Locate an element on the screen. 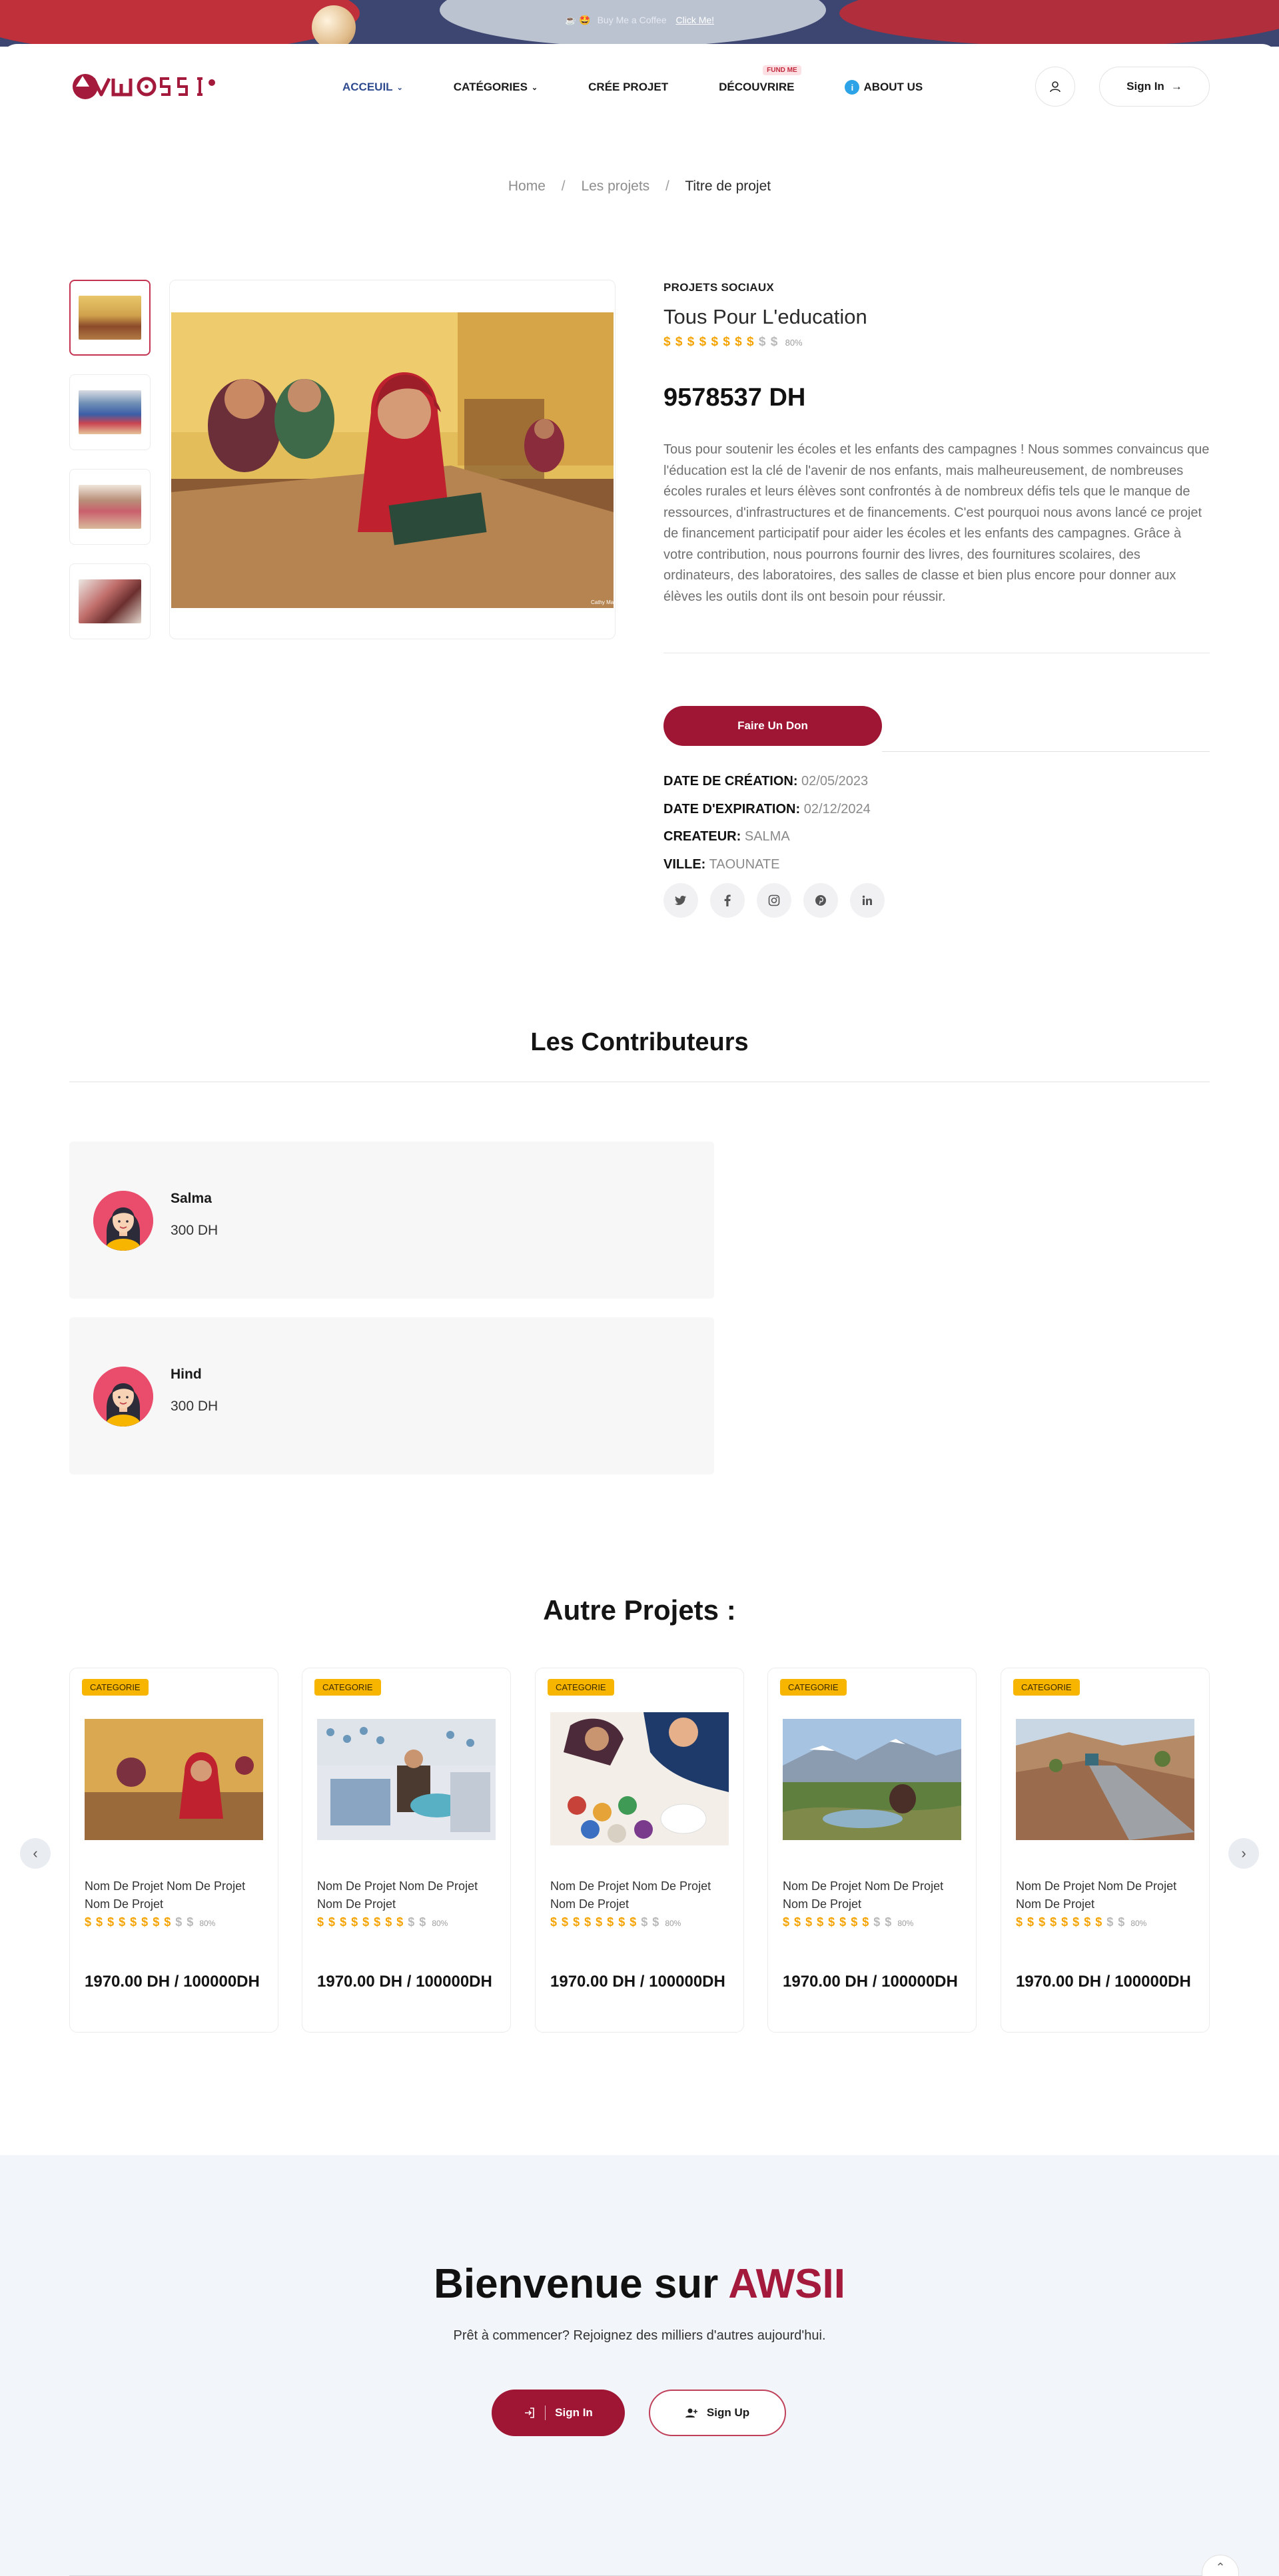  promo-label: Buy Me a Coffee is located at coordinates (632, 20).